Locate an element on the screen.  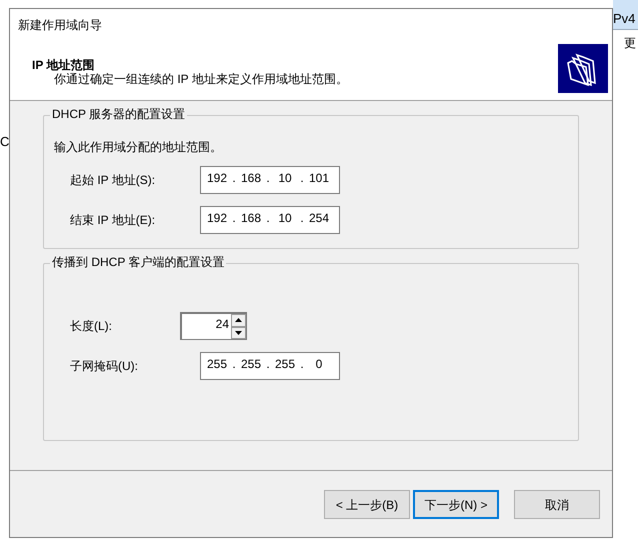
down-triangle-icon is located at coordinates (238, 332).